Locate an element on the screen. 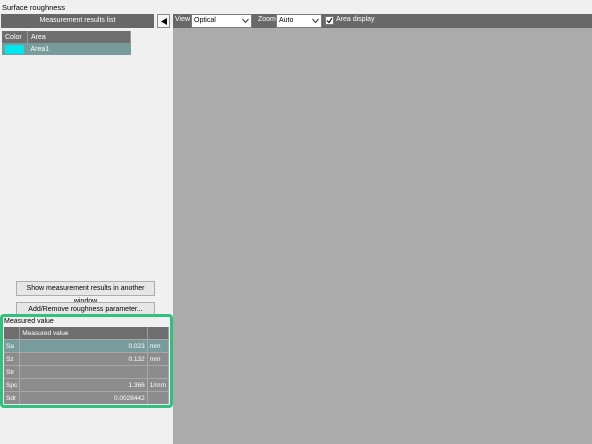 This screenshot has height=444, width=592. param-value: 0.132 is located at coordinates (83, 359).